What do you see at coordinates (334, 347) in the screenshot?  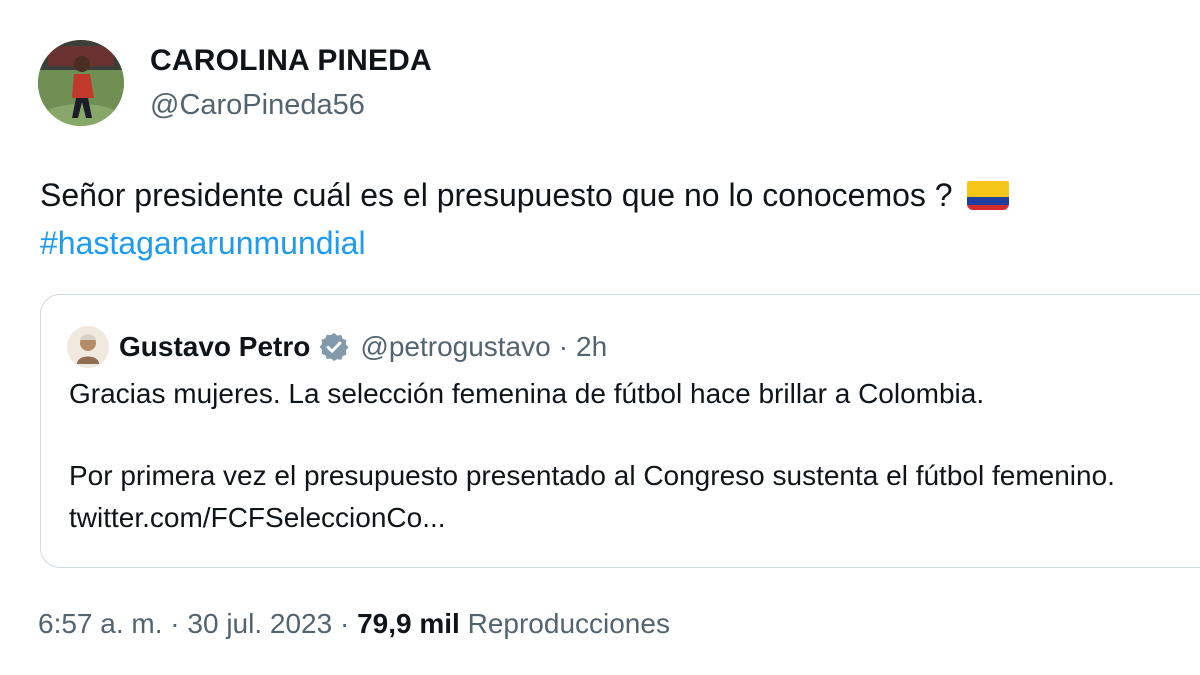 I see `verified-badge-icon` at bounding box center [334, 347].